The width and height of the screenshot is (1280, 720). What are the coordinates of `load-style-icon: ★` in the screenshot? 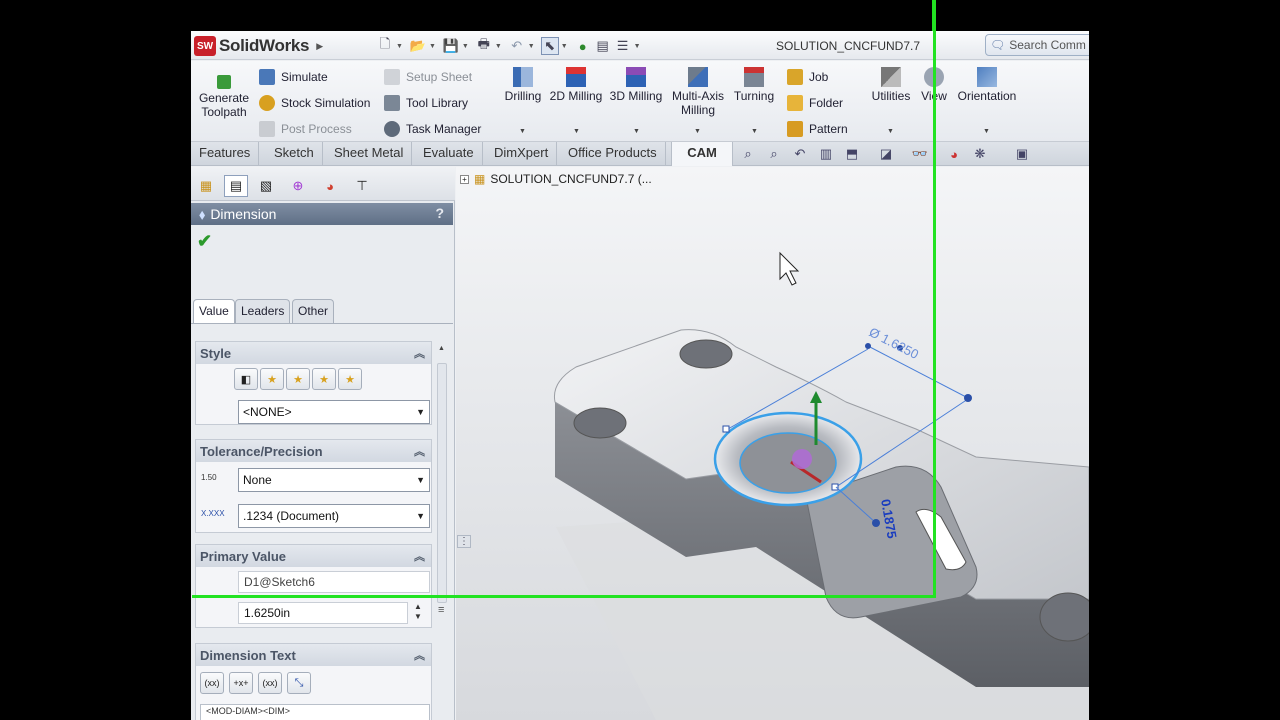 It's located at (350, 379).